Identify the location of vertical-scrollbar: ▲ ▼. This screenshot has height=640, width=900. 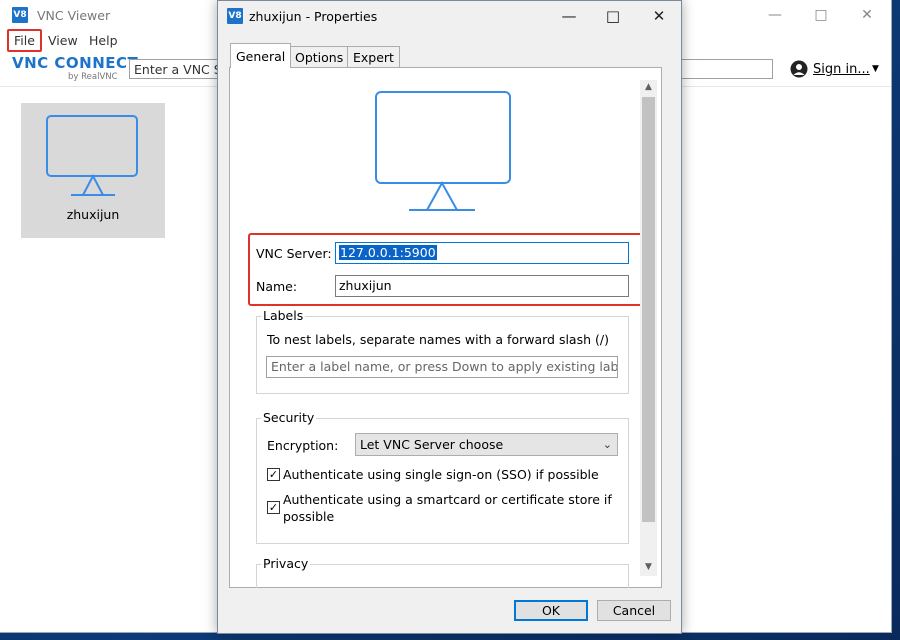
(648, 328).